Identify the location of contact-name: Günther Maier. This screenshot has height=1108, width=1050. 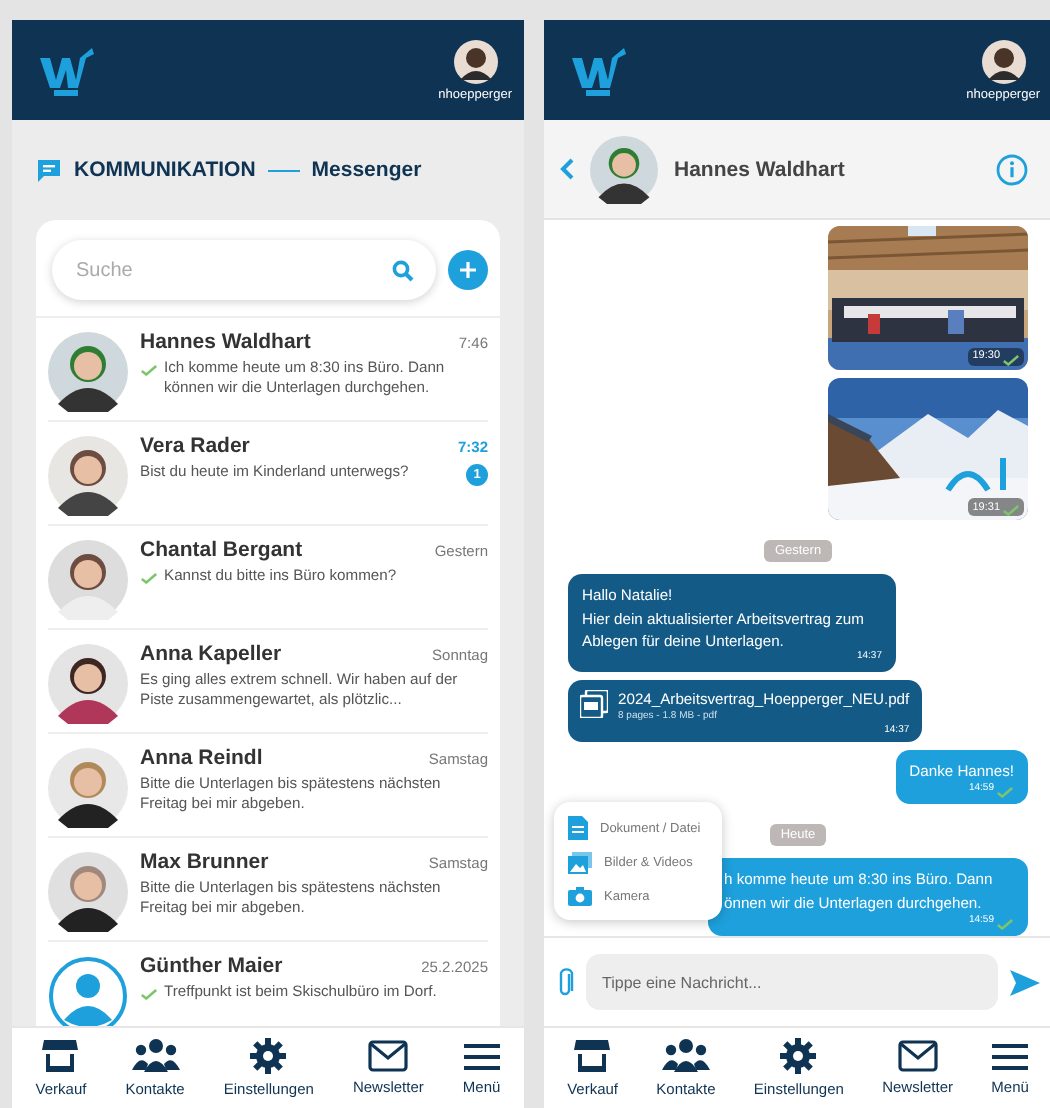
(211, 966).